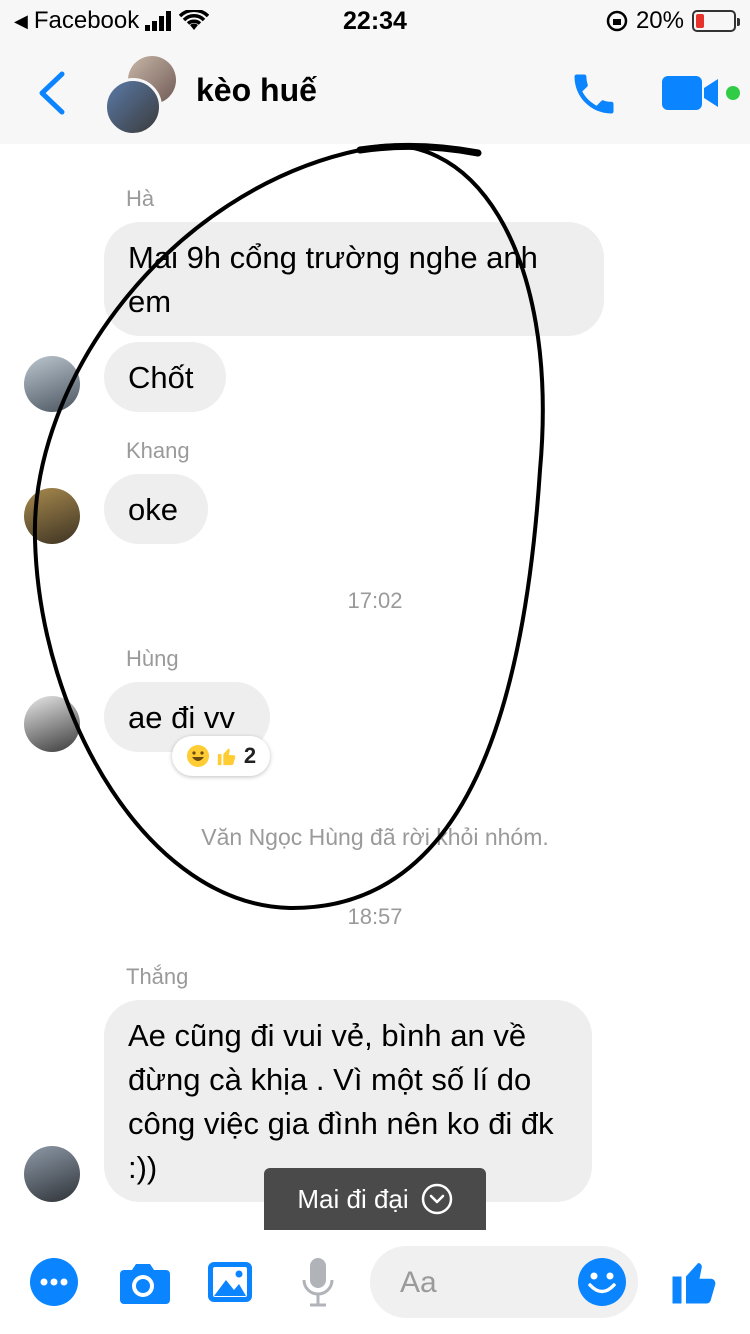 The width and height of the screenshot is (750, 1334). Describe the element at coordinates (143, 1282) in the screenshot. I see `camera-icon` at that location.